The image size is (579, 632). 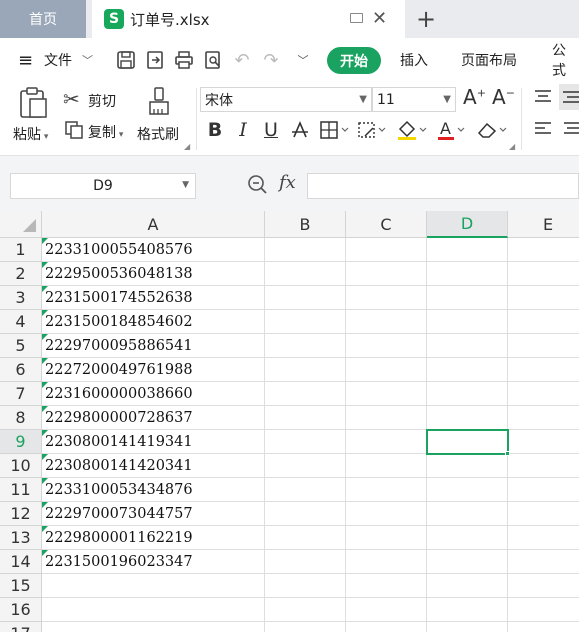 I want to click on close-tab-icon: ✕, so click(x=379, y=18).